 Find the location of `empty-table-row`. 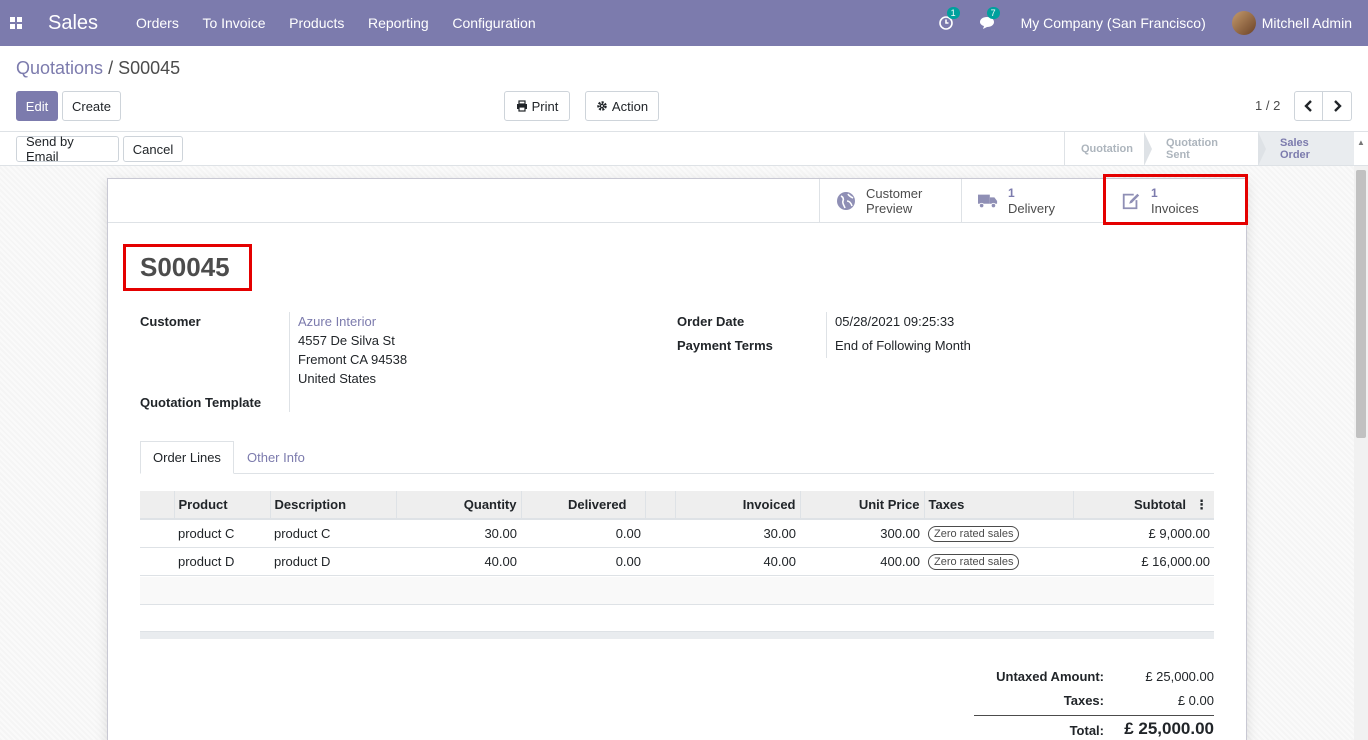

empty-table-row is located at coordinates (677, 591).